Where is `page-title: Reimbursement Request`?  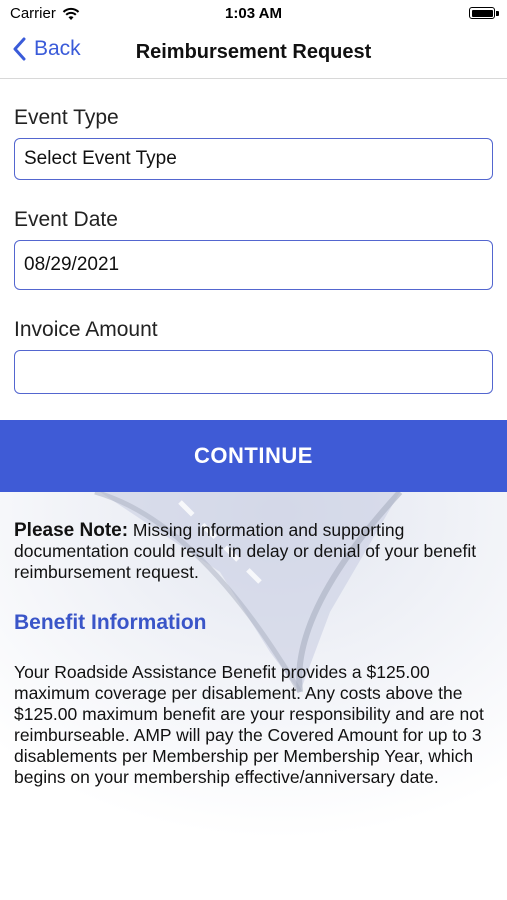 page-title: Reimbursement Request is located at coordinates (253, 52).